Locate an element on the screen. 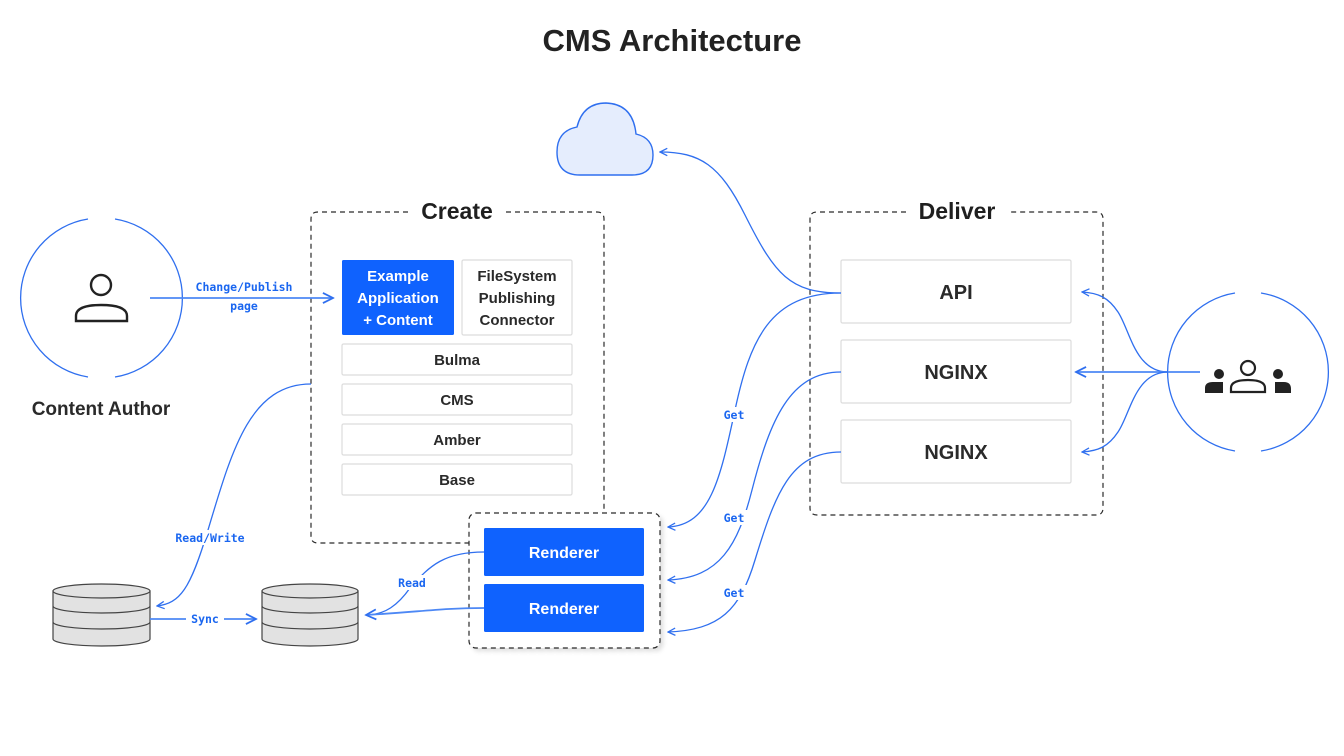  users-to-api-arrow is located at coordinates (1125, 332).